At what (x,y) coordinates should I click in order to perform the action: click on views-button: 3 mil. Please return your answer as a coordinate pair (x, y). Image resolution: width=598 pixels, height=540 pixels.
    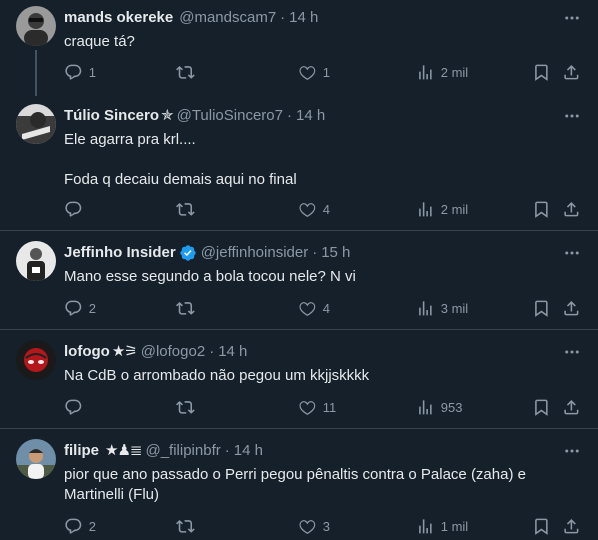
    Looking at the image, I should click on (442, 308).